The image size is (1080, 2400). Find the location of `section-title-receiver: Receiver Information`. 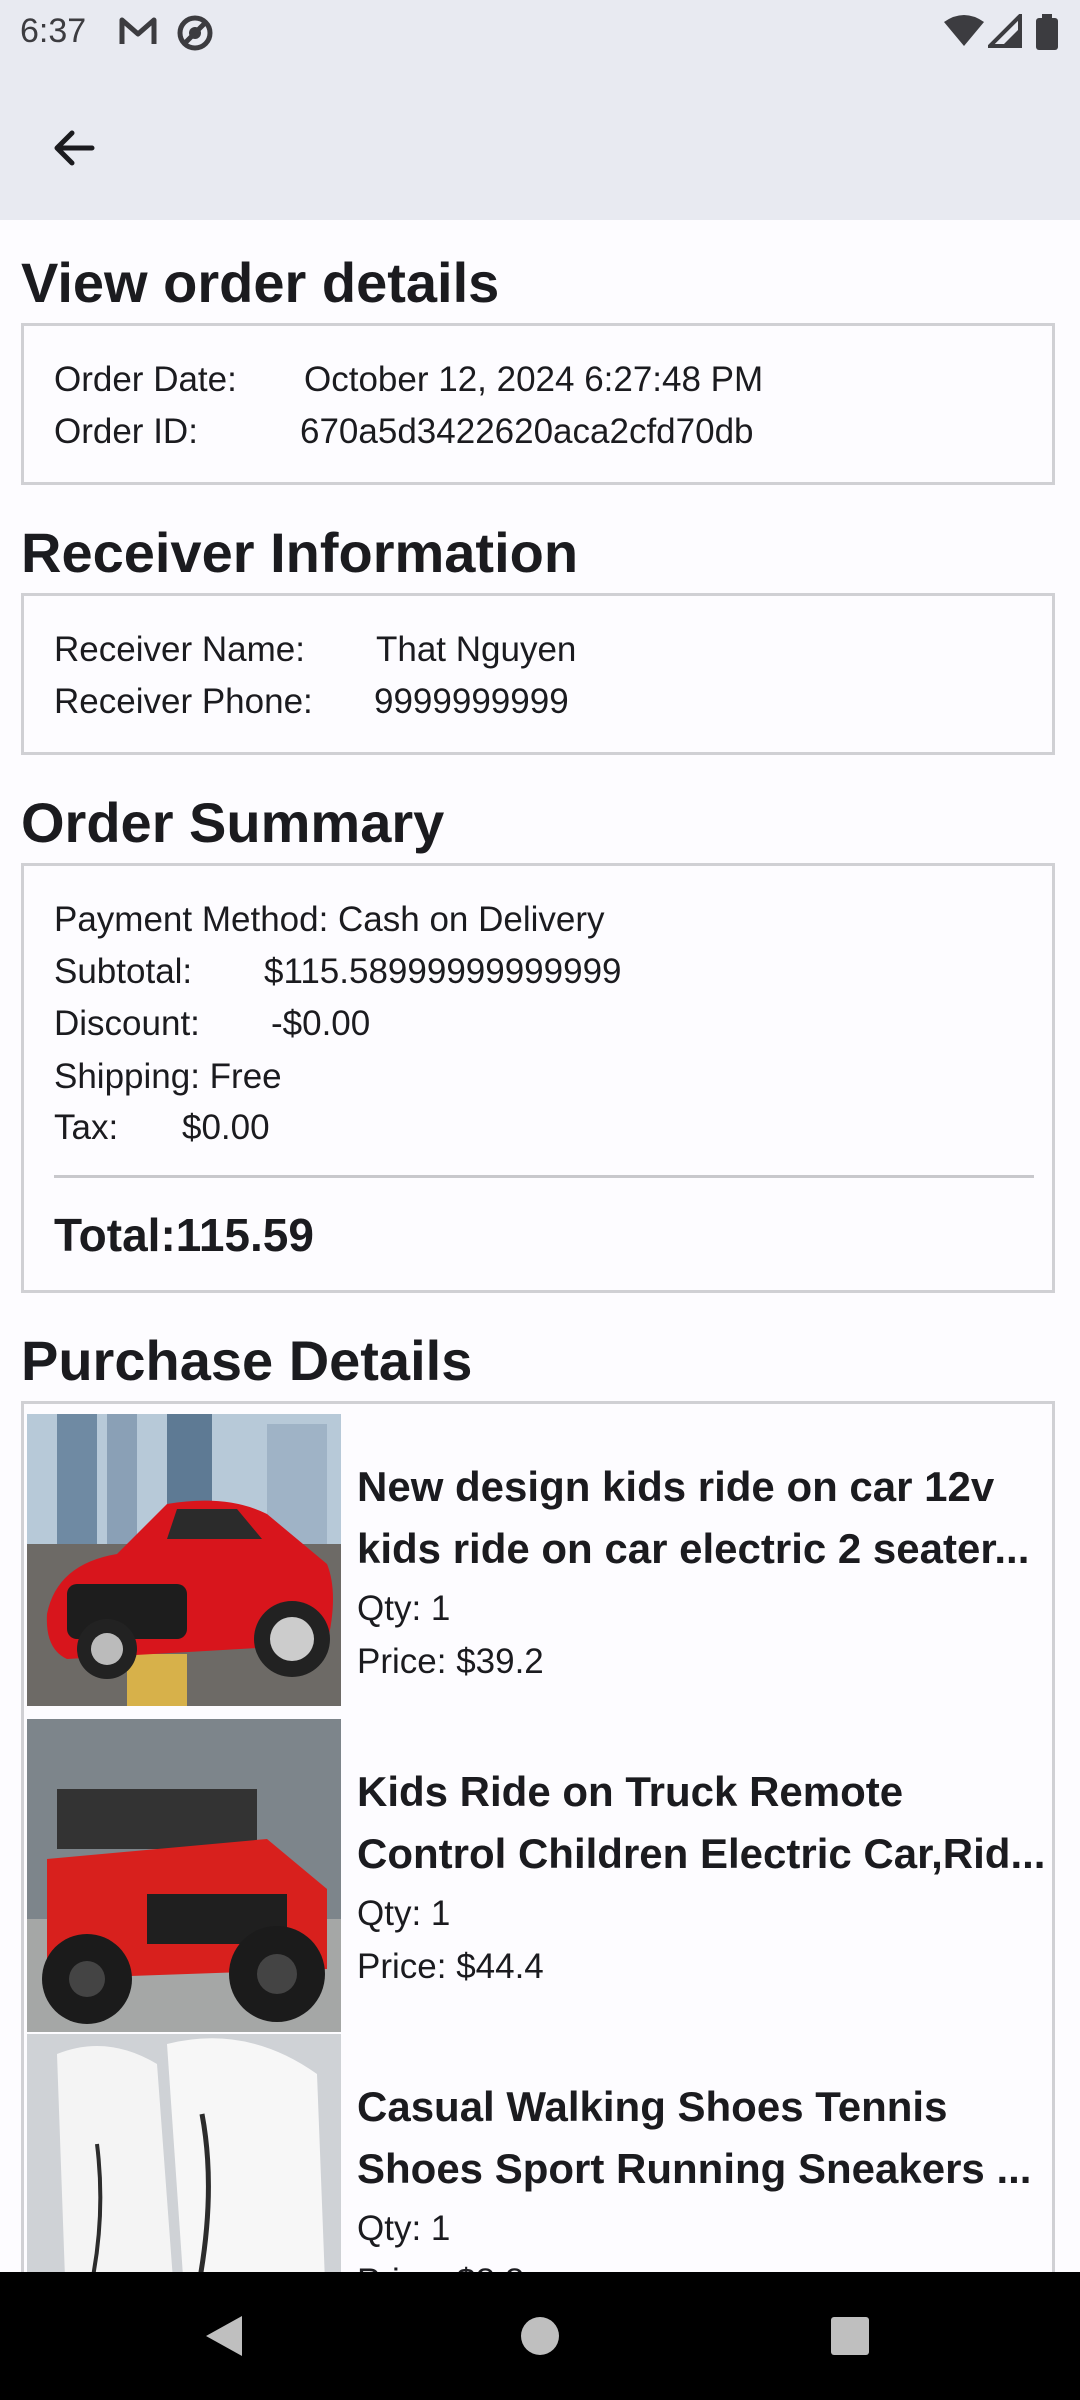

section-title-receiver: Receiver Information is located at coordinates (300, 552).